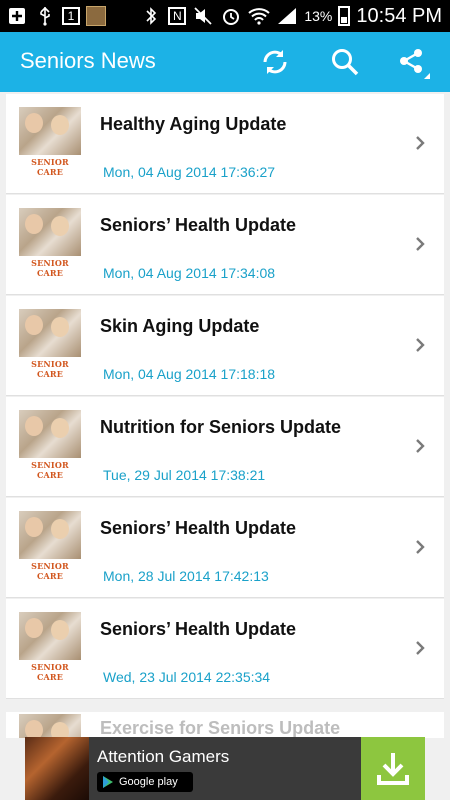 The image size is (450, 800). I want to click on item-date: Tue, 29 Jul 2014 17:38:21, so click(184, 475).